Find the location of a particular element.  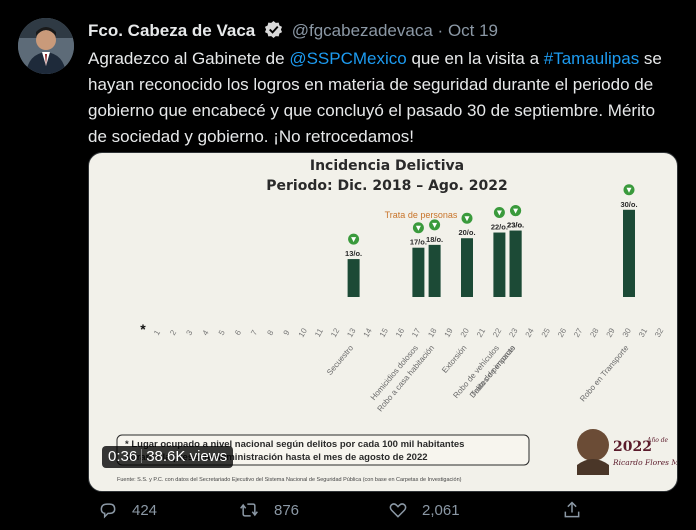

category-label: Robo en Transporte is located at coordinates (604, 373).